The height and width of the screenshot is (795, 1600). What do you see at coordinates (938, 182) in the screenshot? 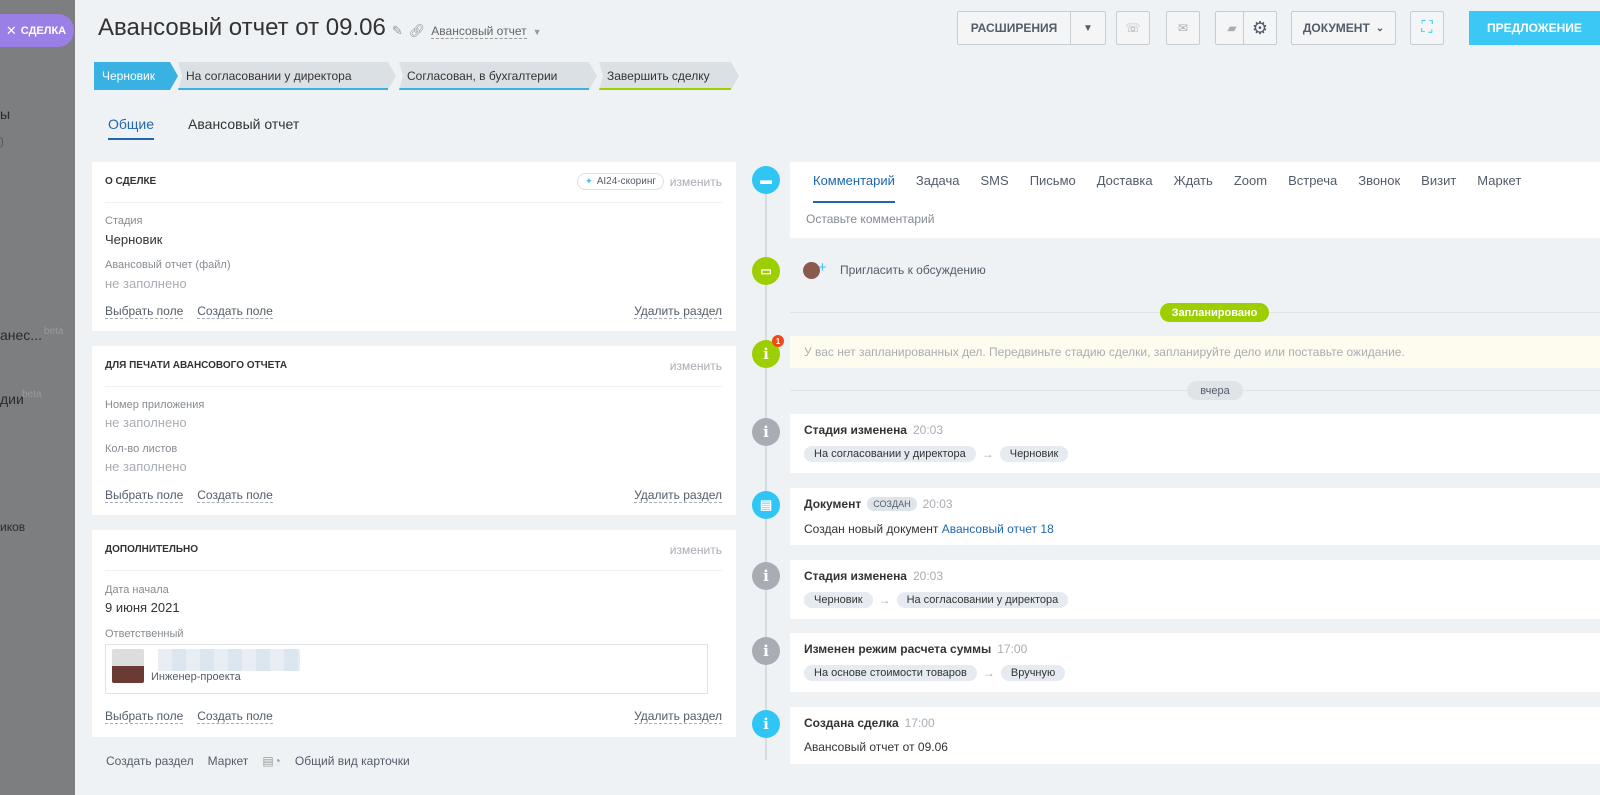
I see `tab-task: Задача` at bounding box center [938, 182].